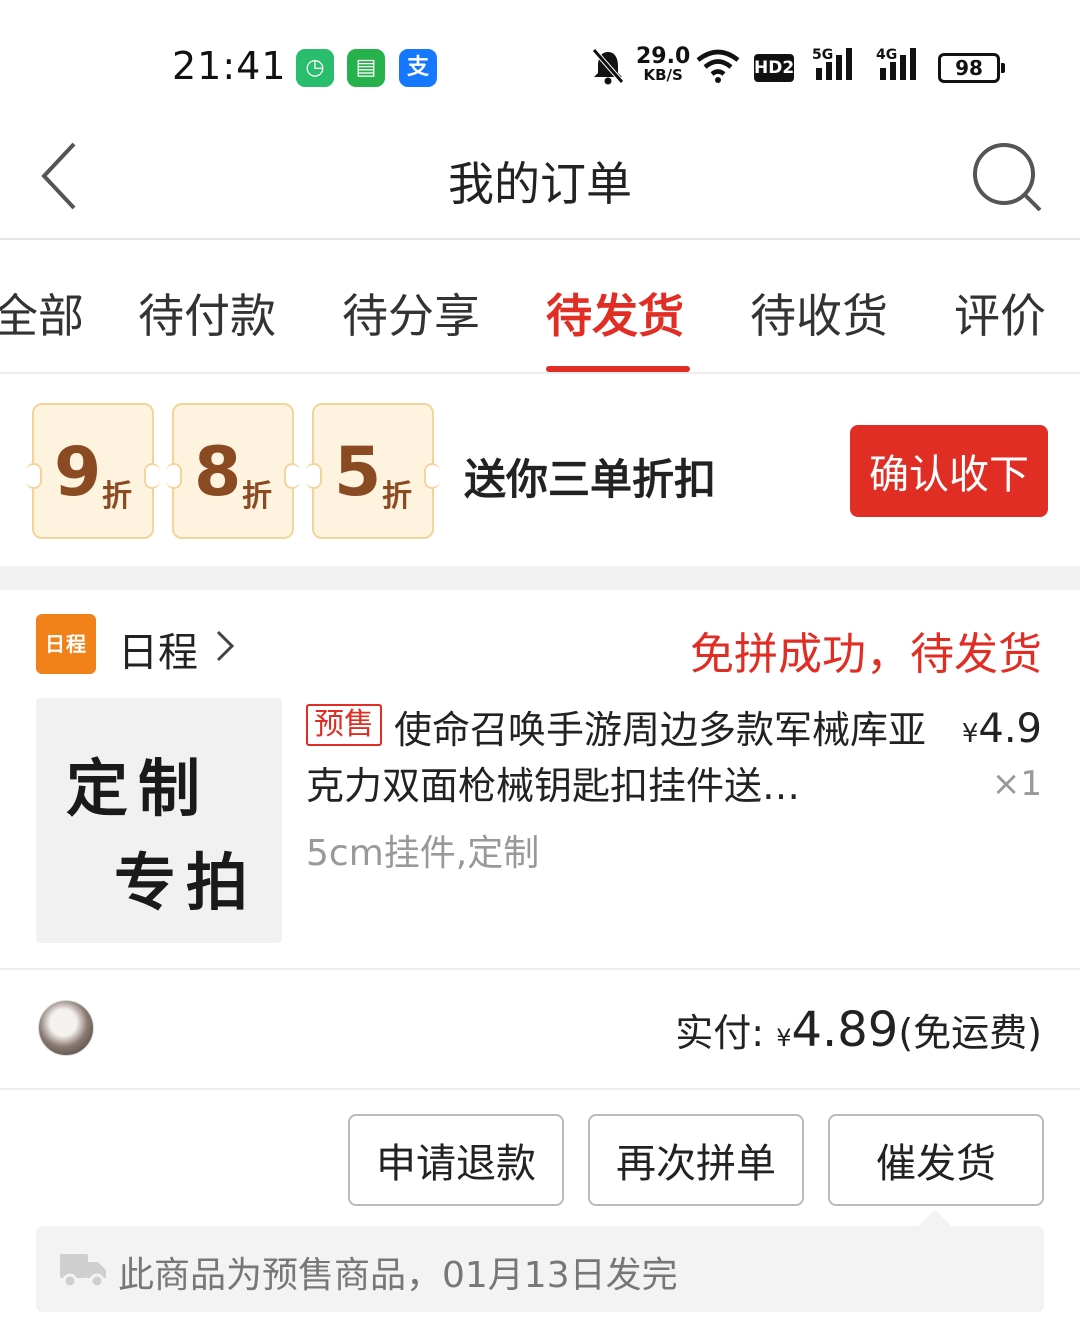 This screenshot has width=1080, height=1321. I want to click on product-image-text: 专拍, so click(186, 882).